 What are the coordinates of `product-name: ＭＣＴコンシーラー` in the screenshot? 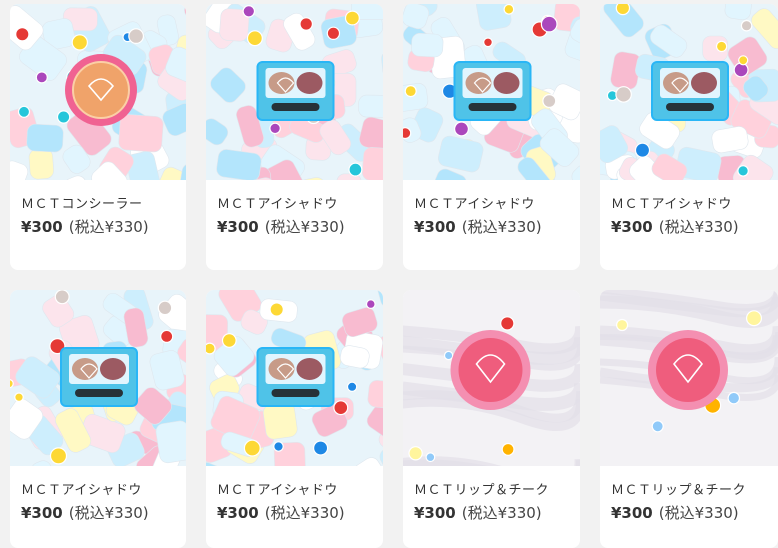 It's located at (82, 202).